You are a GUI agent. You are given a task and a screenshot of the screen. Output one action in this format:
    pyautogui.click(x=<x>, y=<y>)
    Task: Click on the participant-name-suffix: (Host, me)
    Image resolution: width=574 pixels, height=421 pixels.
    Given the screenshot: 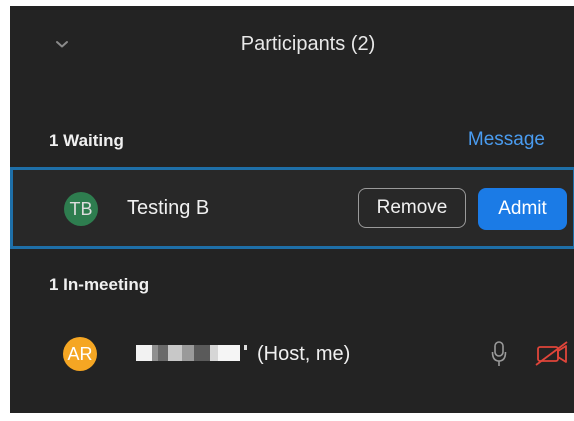 What is the action you would take?
    pyautogui.click(x=304, y=354)
    